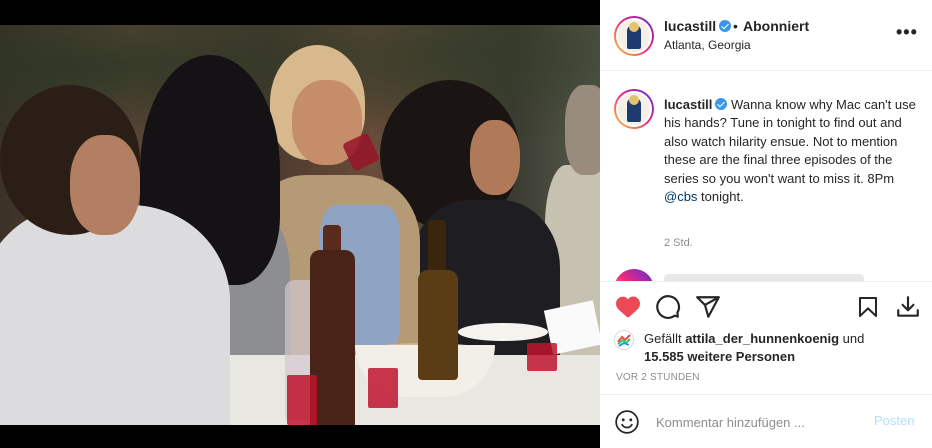 This screenshot has width=932, height=448. What do you see at coordinates (688, 104) in the screenshot?
I see `caption-username: lucastill` at bounding box center [688, 104].